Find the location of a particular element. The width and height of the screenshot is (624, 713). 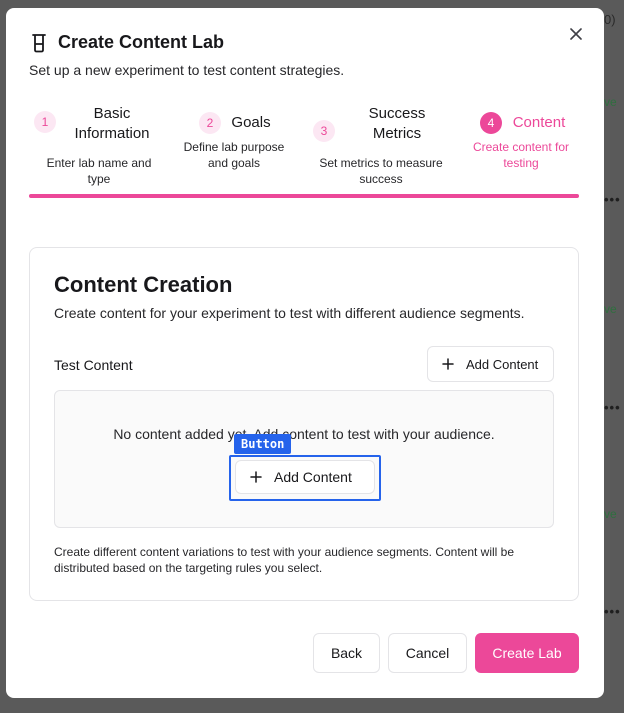

close-icon is located at coordinates (576, 34).